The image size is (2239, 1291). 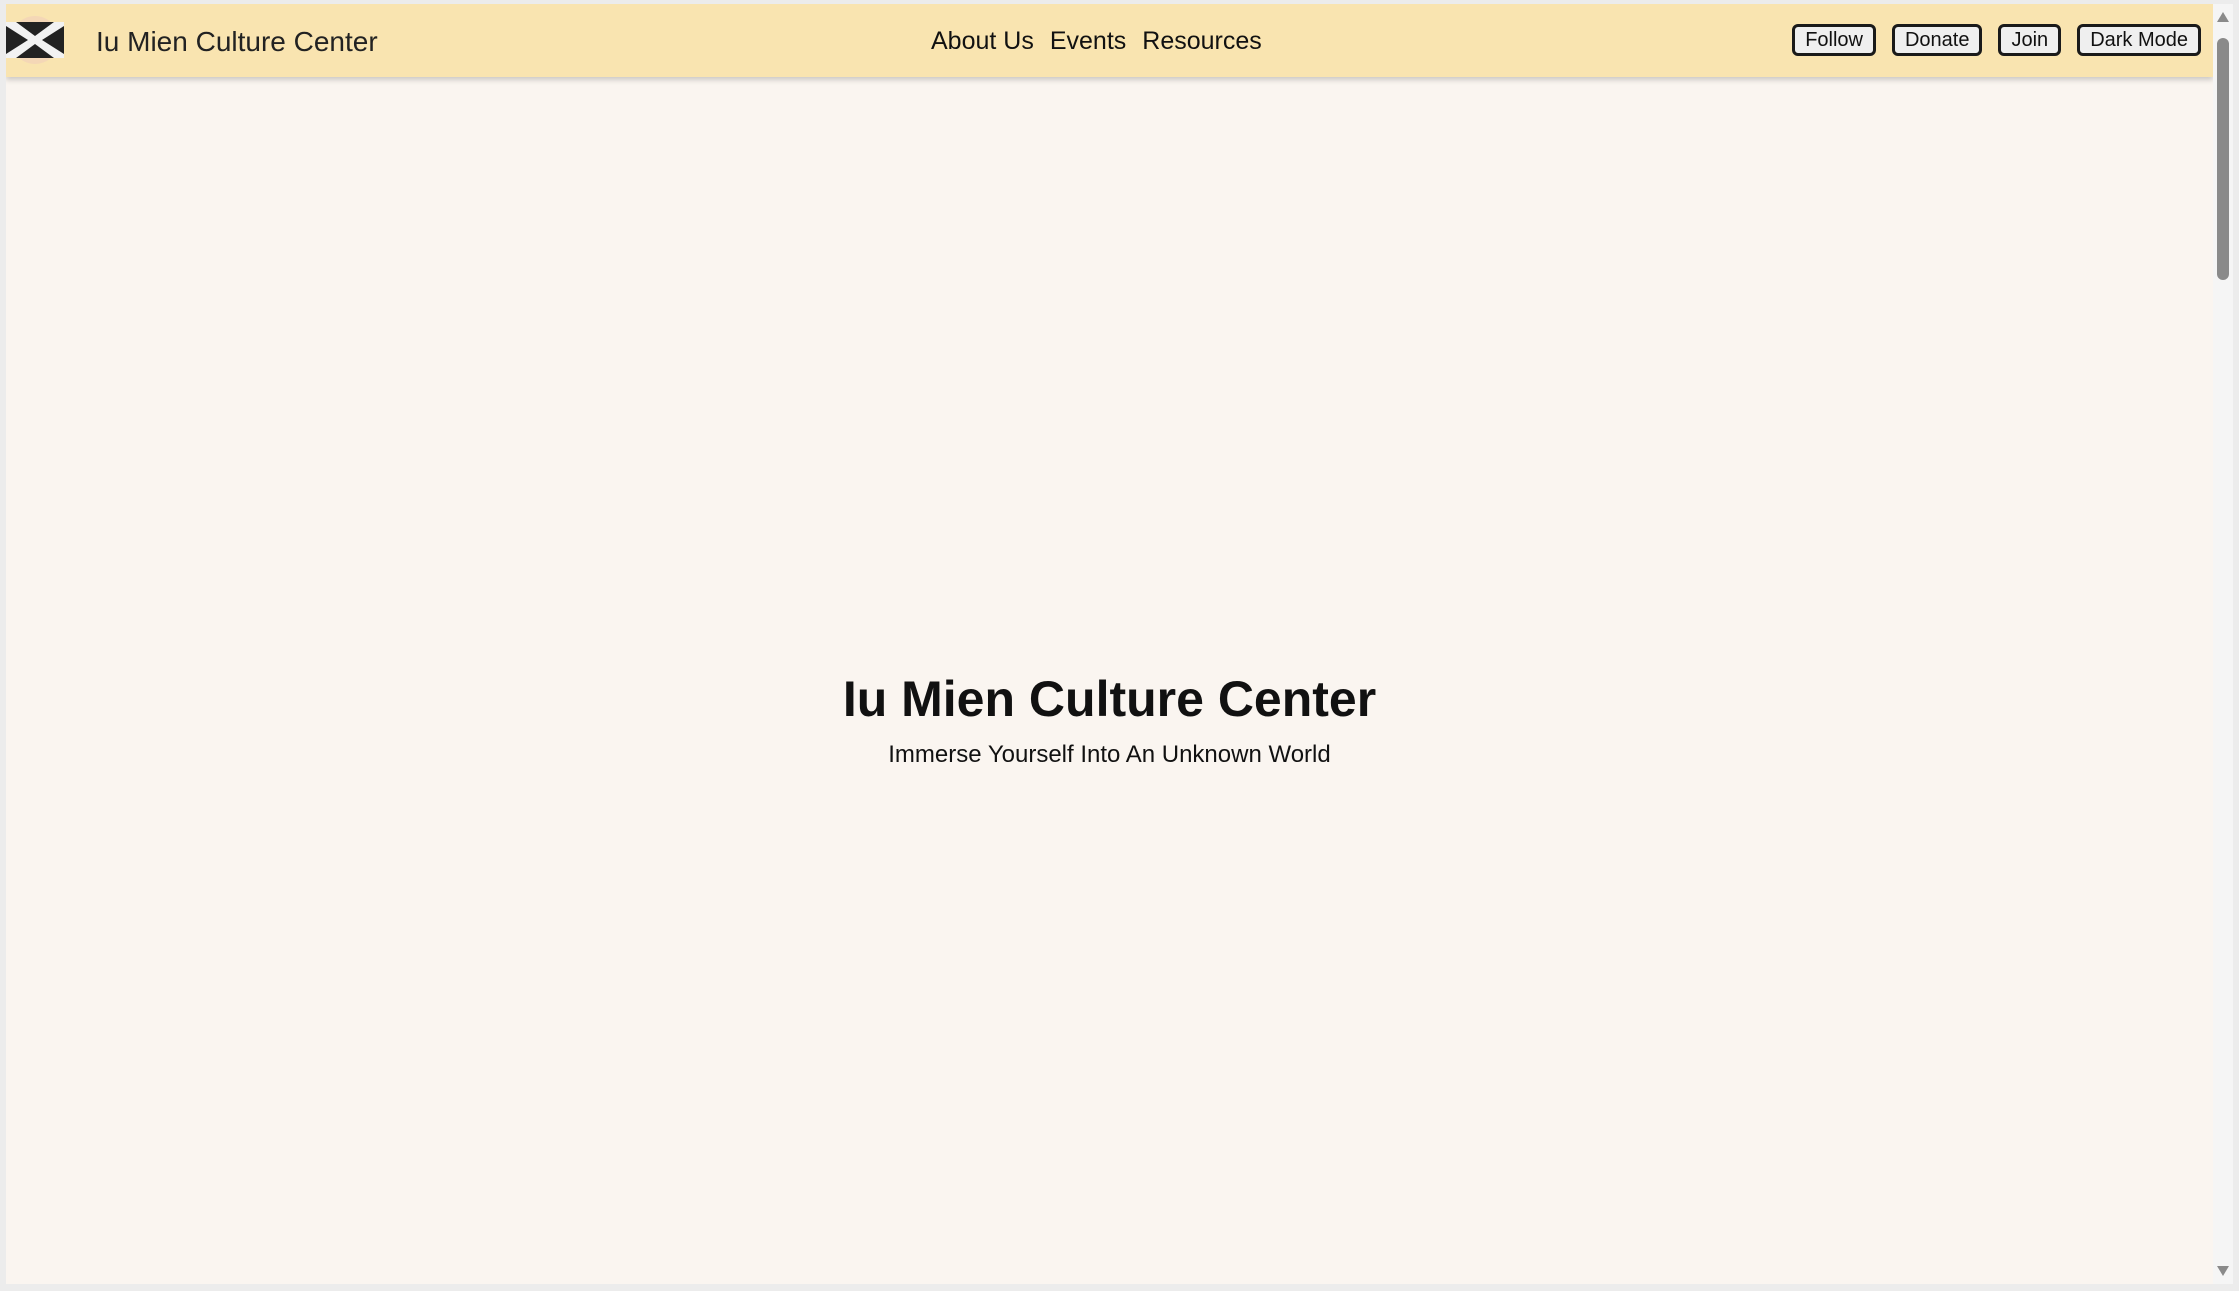 What do you see at coordinates (2223, 159) in the screenshot?
I see `scrollbar-thumb` at bounding box center [2223, 159].